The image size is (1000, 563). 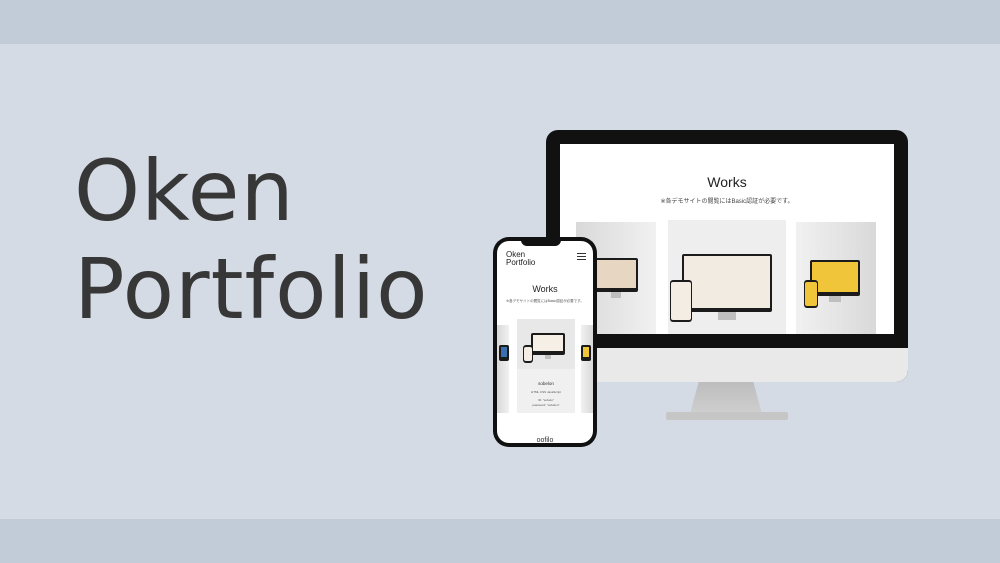 I want to click on phone-logo: Oken Portfolio, so click(x=520, y=259).